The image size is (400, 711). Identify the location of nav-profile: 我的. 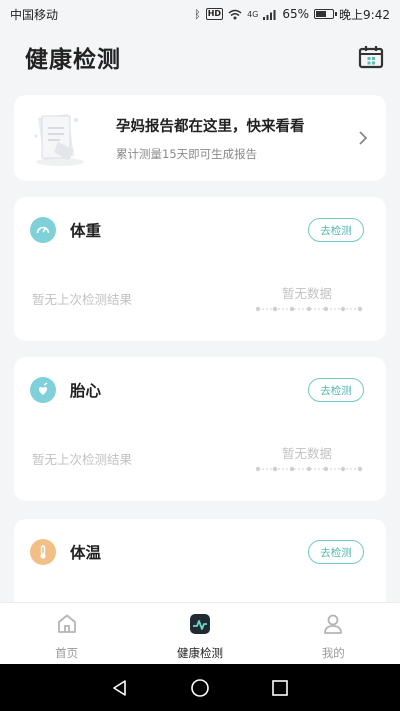
(333, 633).